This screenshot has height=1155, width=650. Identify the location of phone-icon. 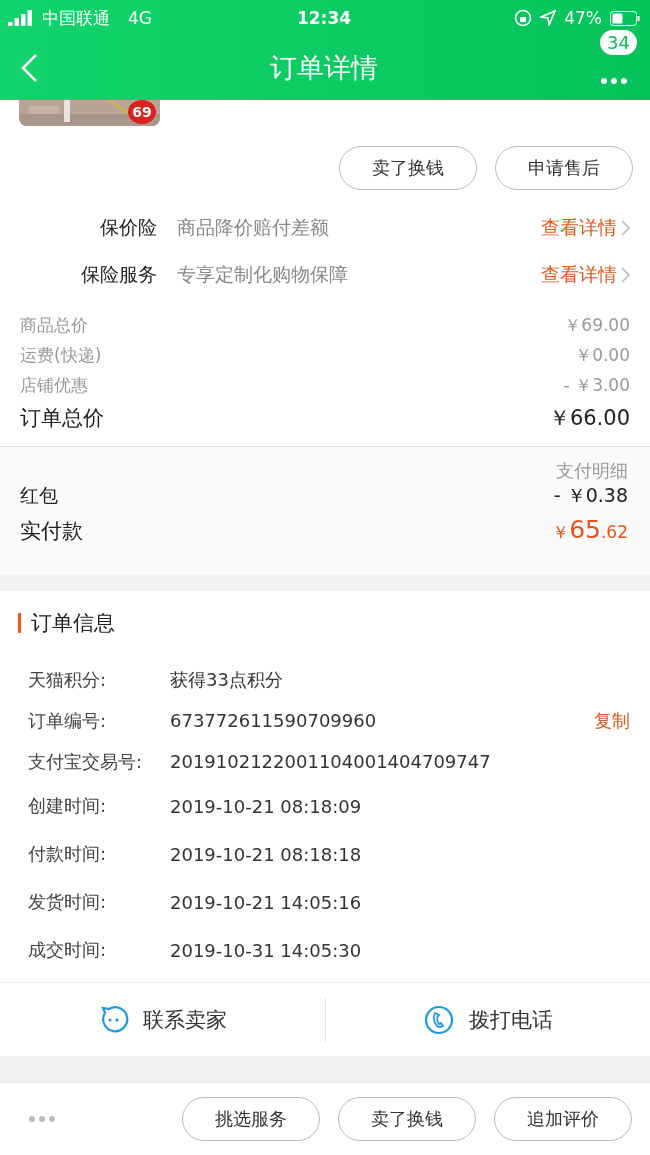
(438, 1019).